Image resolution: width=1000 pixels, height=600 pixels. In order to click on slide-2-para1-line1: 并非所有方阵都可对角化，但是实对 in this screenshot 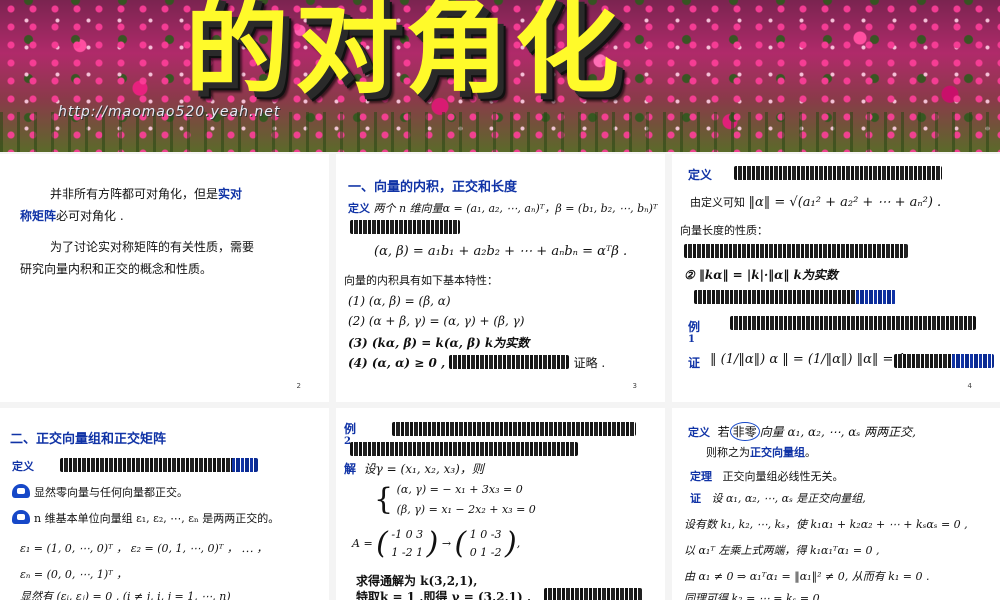, I will do `click(146, 194)`.